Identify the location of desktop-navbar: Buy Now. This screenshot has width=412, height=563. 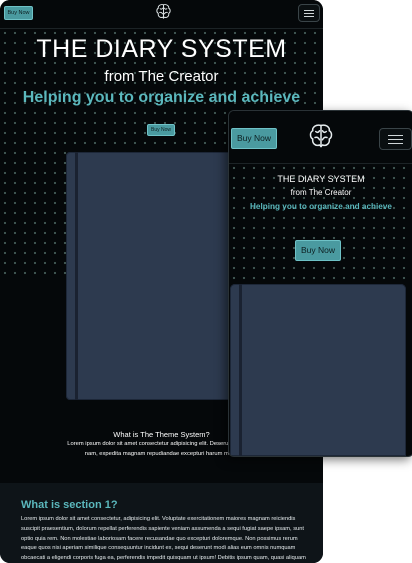
(161, 14).